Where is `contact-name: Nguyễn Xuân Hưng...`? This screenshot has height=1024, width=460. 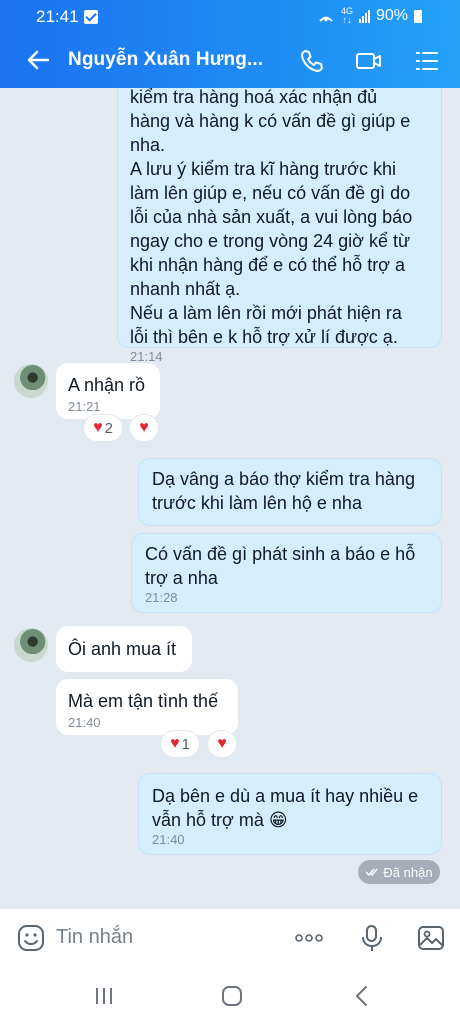
contact-name: Nguyễn Xuân Hưng... is located at coordinates (165, 60).